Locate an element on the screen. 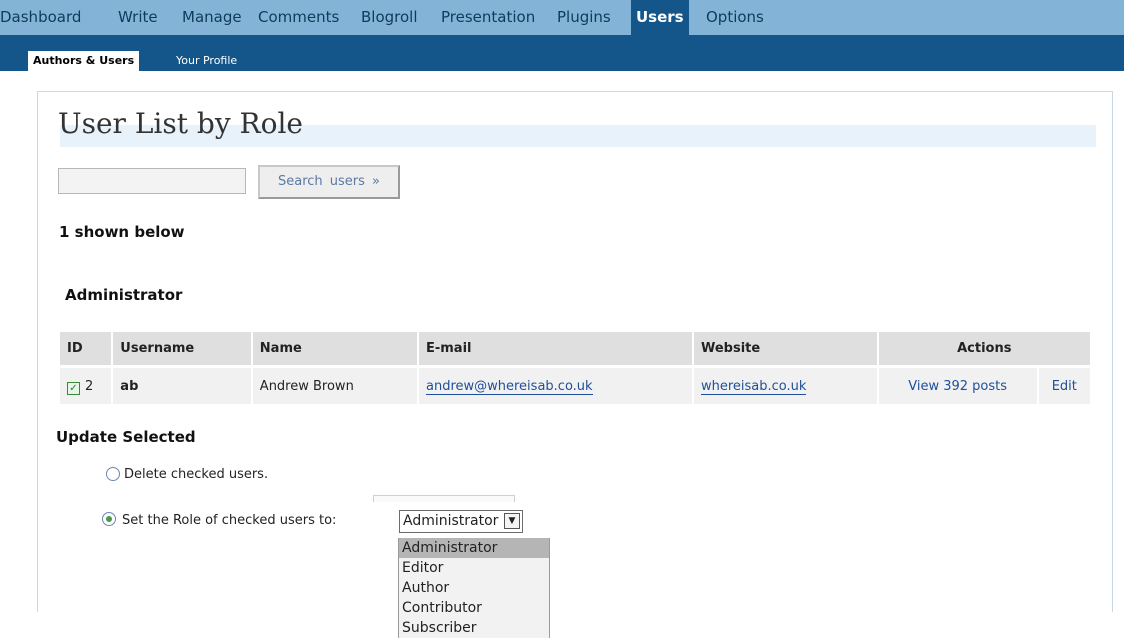 This screenshot has width=1124, height=638. dropdown-option-subscriber: Subscriber is located at coordinates (474, 628).